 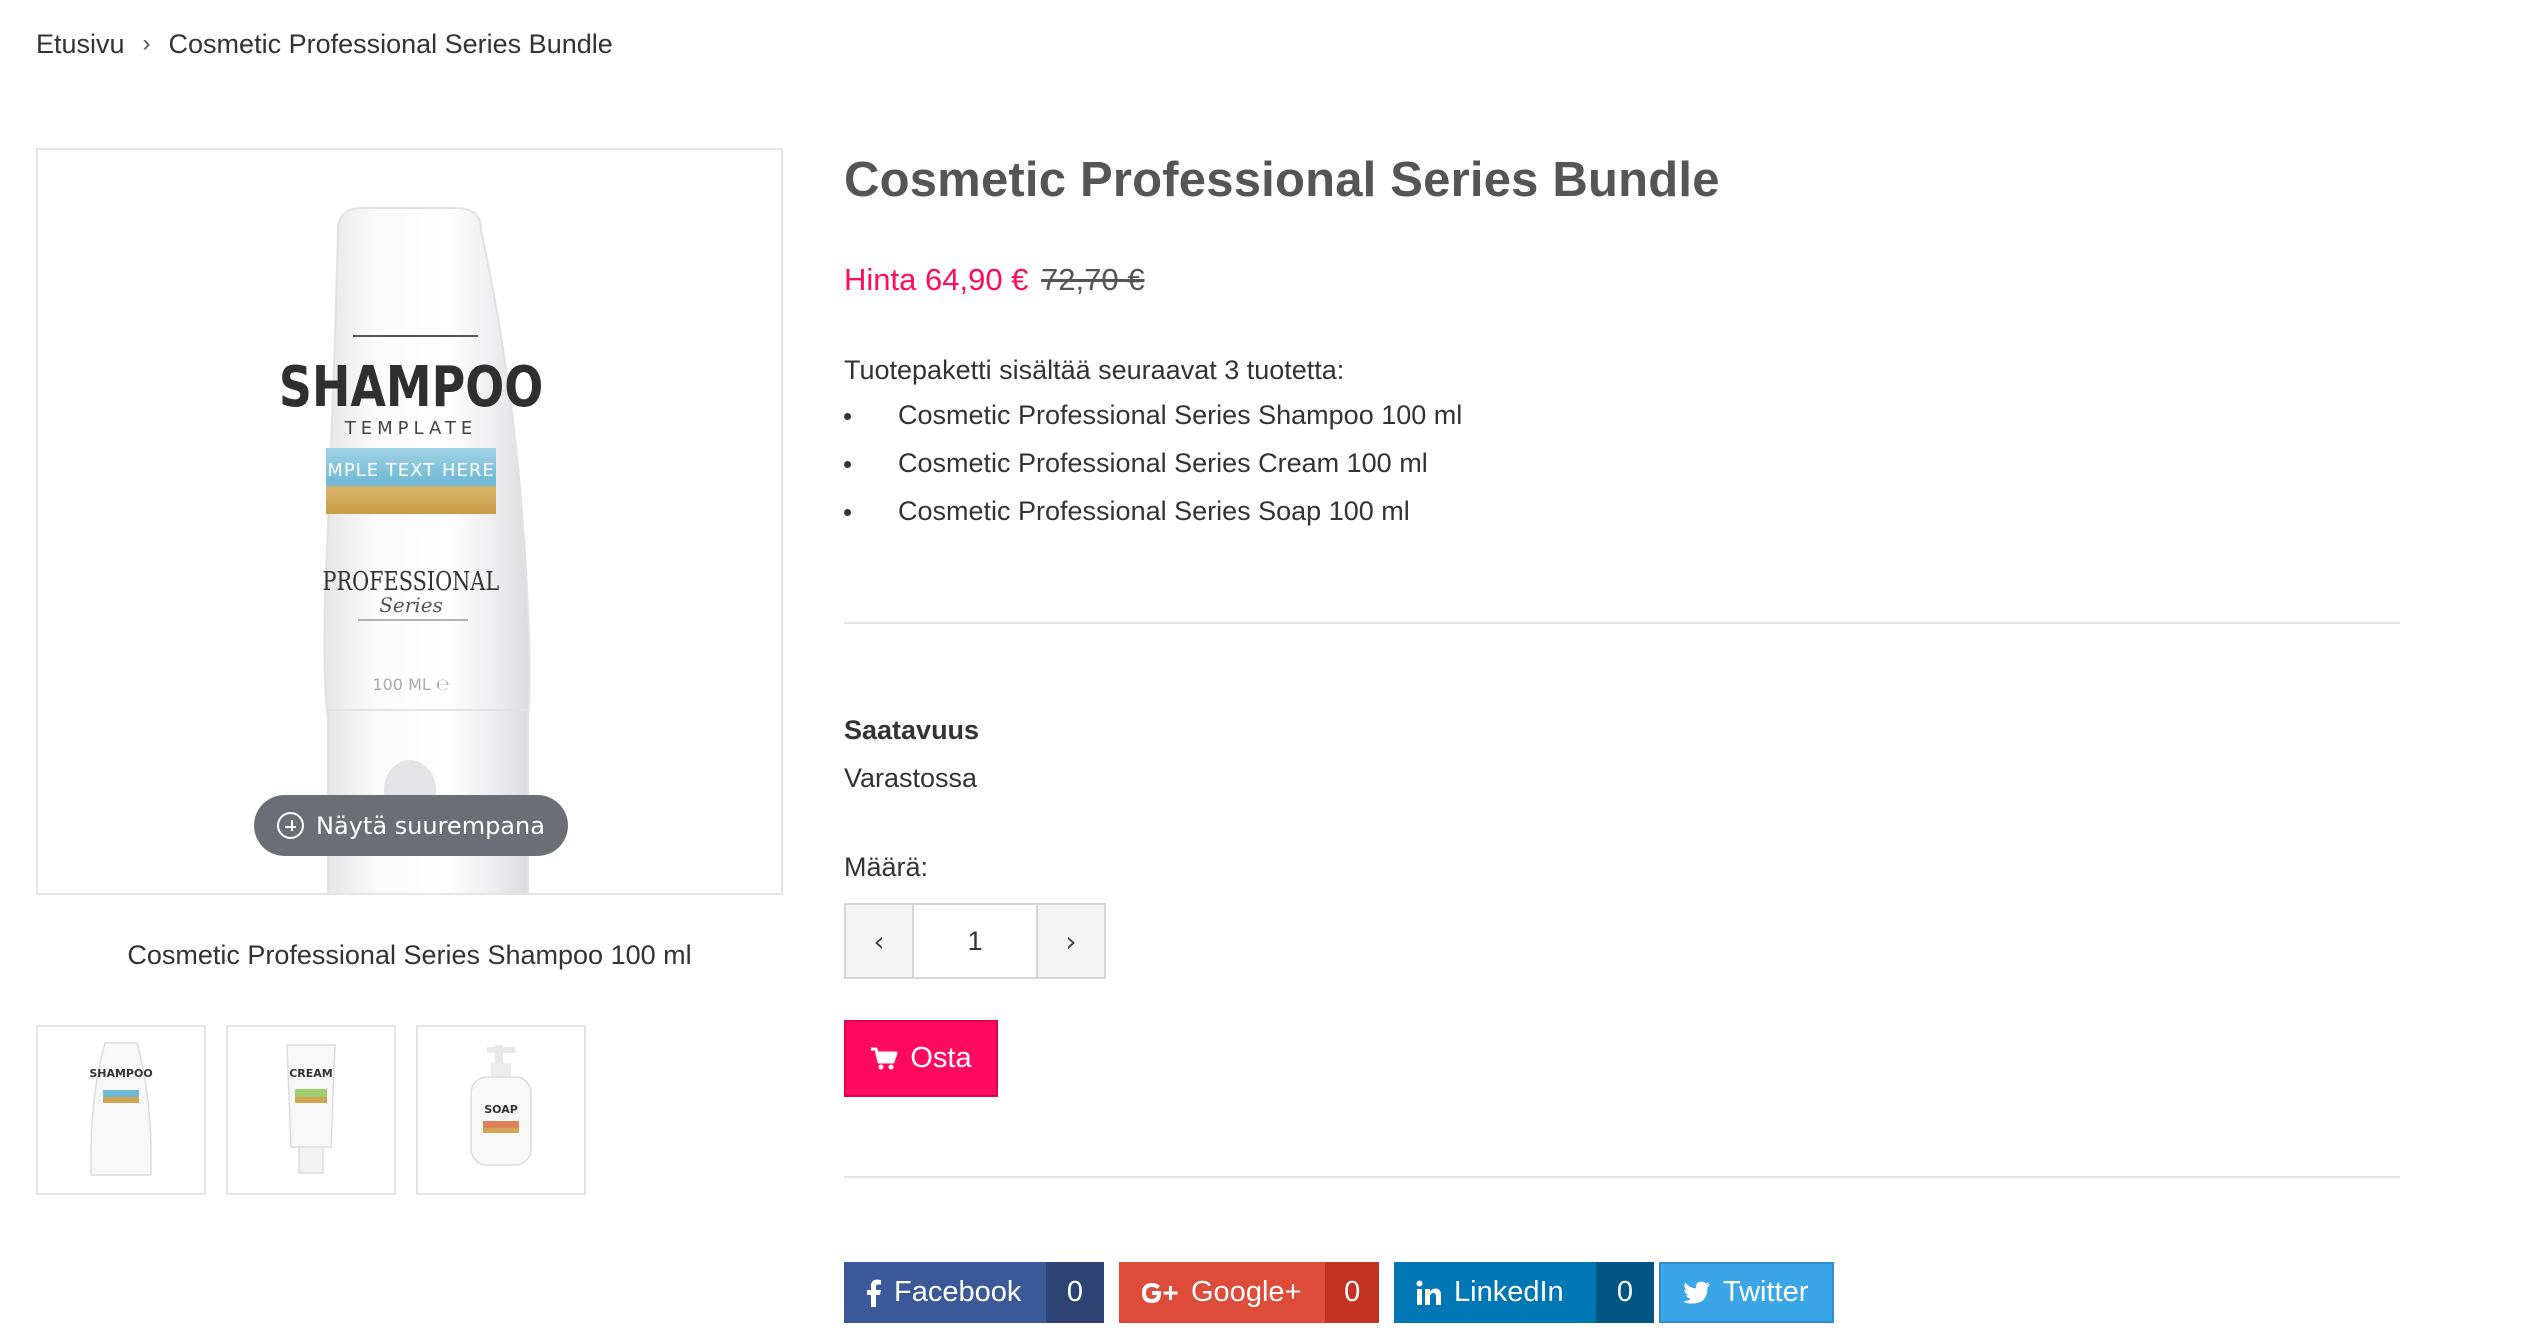 I want to click on buy-button: Osta, so click(x=921, y=1058).